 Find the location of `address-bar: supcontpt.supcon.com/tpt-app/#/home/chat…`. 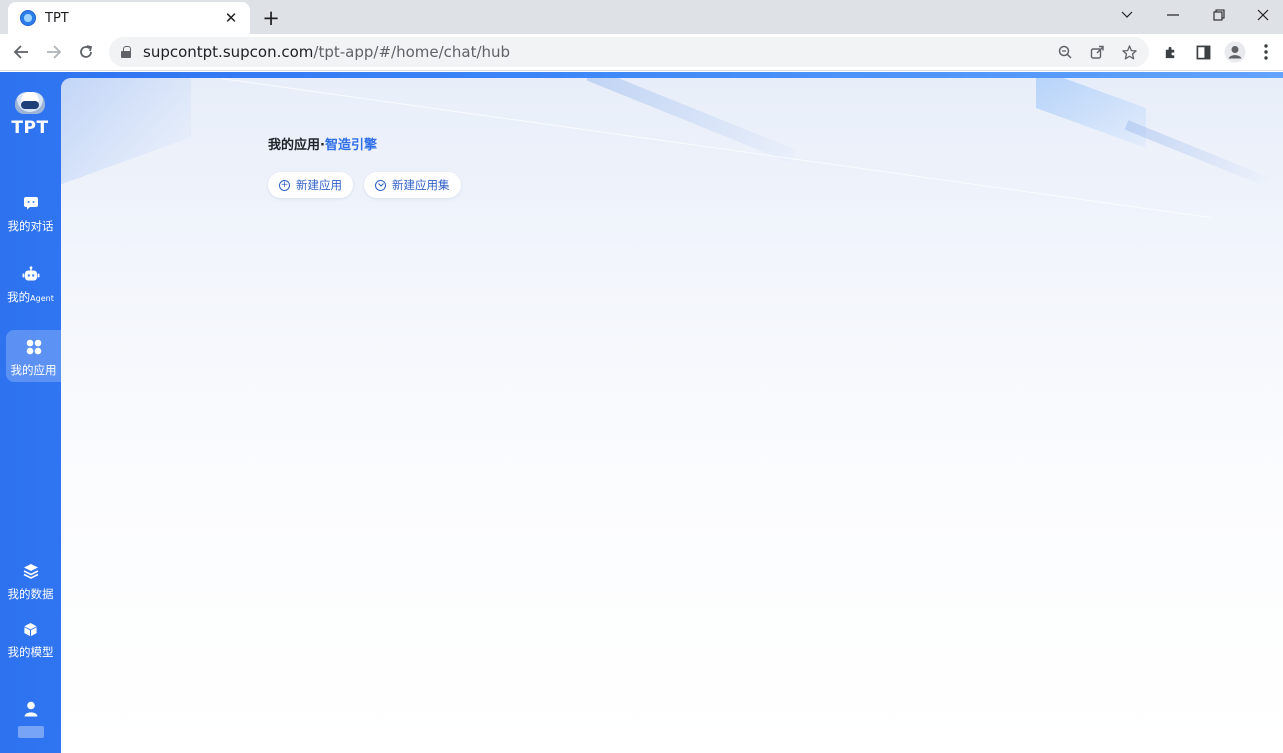

address-bar: supcontpt.supcon.com/tpt-app/#/home/chat… is located at coordinates (629, 52).